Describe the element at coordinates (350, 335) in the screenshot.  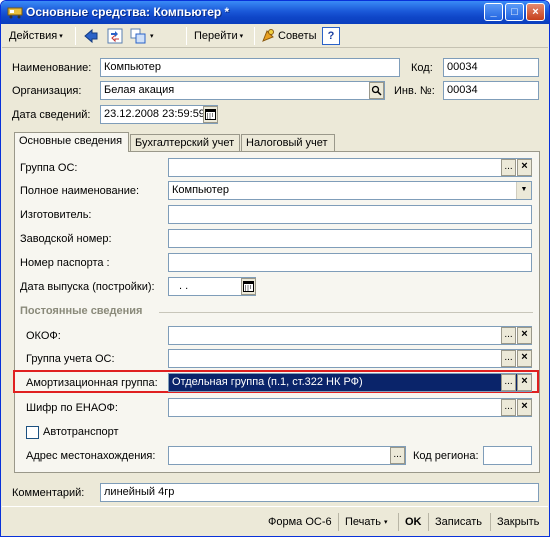
I see `okof-field` at that location.